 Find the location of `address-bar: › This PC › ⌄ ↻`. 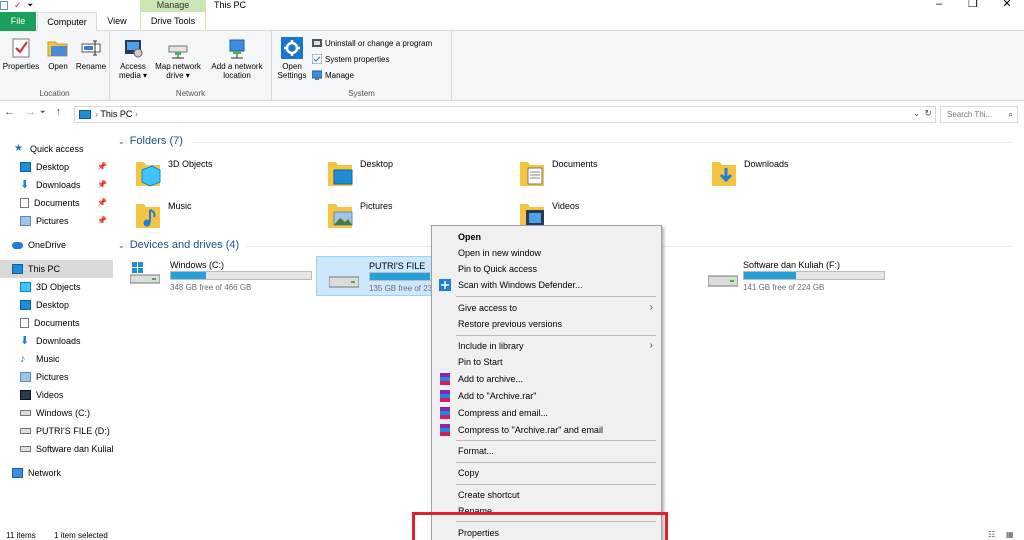

address-bar: › This PC › ⌄ ↻ is located at coordinates (505, 114).